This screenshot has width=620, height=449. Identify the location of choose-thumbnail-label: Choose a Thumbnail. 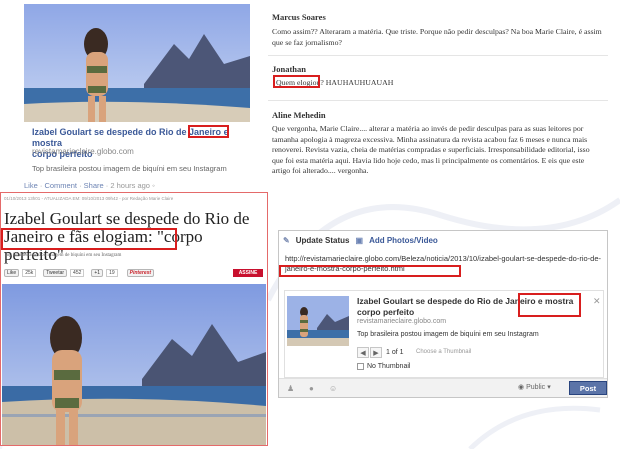
(444, 352).